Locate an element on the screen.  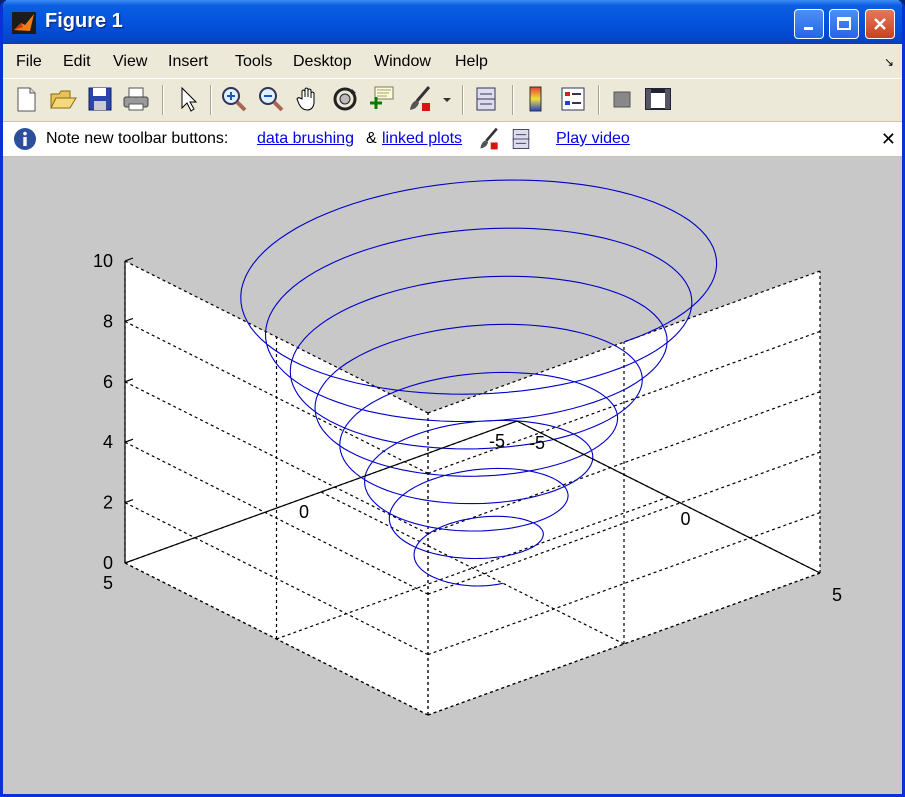
menu-desktop: Desktop is located at coordinates (322, 62).